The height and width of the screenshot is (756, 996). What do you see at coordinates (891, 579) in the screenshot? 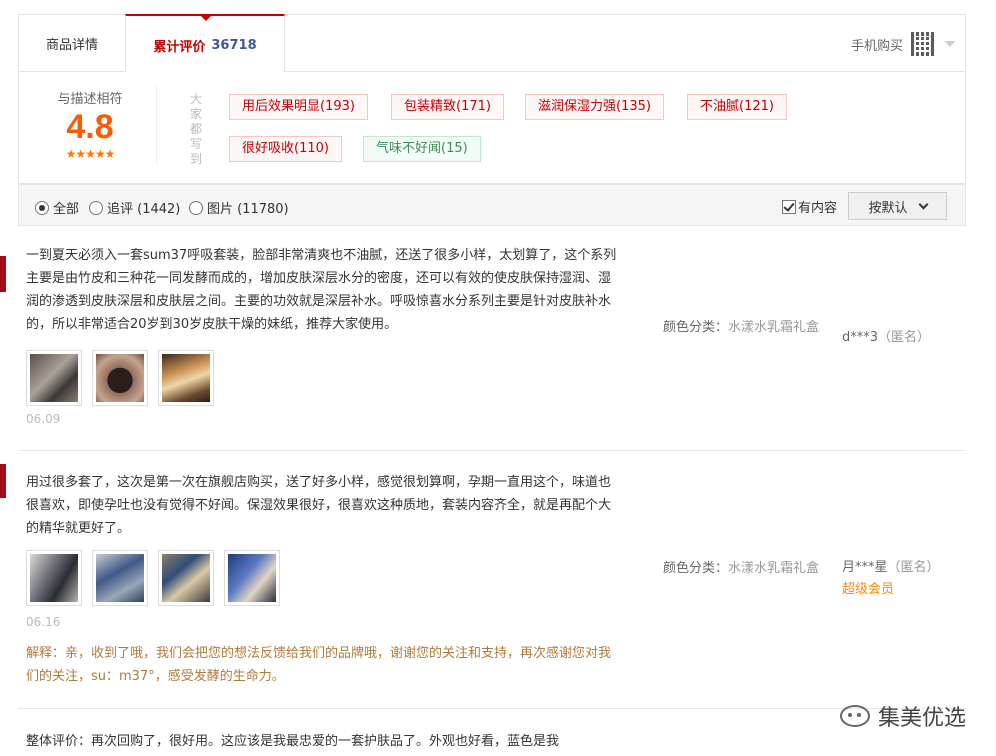
I see `reviewer: 月***星（匿名） 超级会员` at bounding box center [891, 579].